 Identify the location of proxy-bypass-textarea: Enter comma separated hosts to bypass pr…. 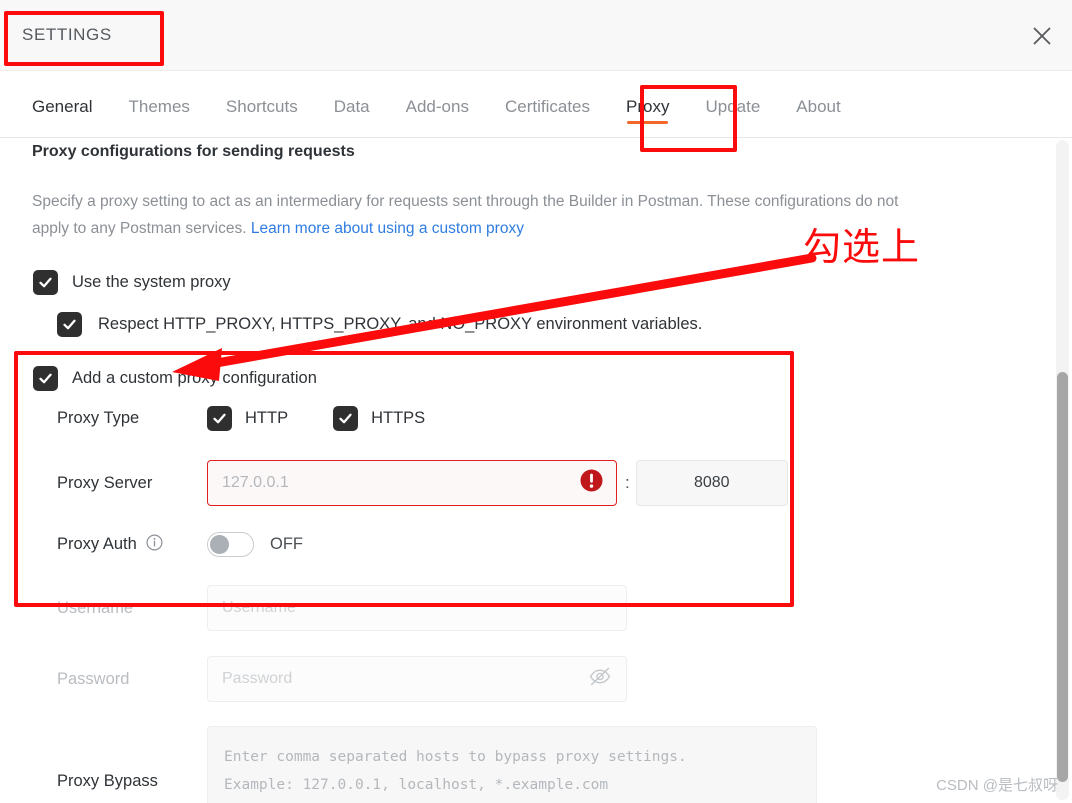
(512, 764).